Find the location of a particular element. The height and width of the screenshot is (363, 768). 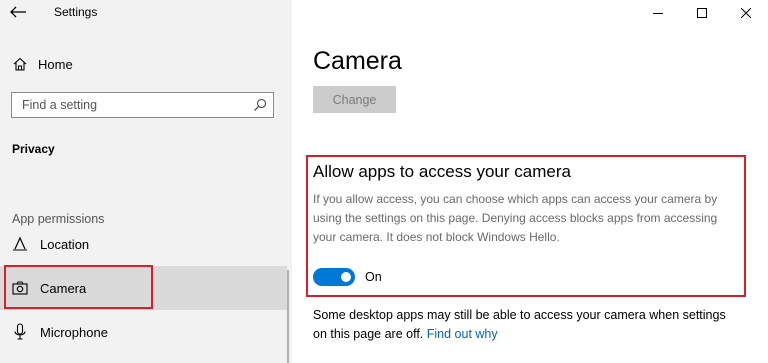

location-icon is located at coordinates (20, 244).